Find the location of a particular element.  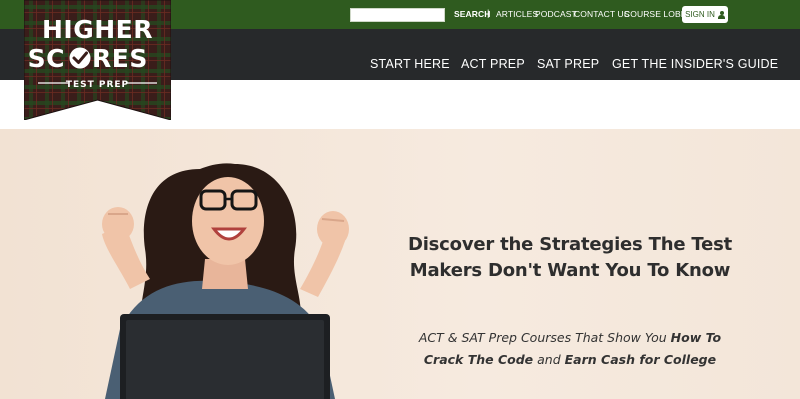

checkmark-icon is located at coordinates (80, 58).